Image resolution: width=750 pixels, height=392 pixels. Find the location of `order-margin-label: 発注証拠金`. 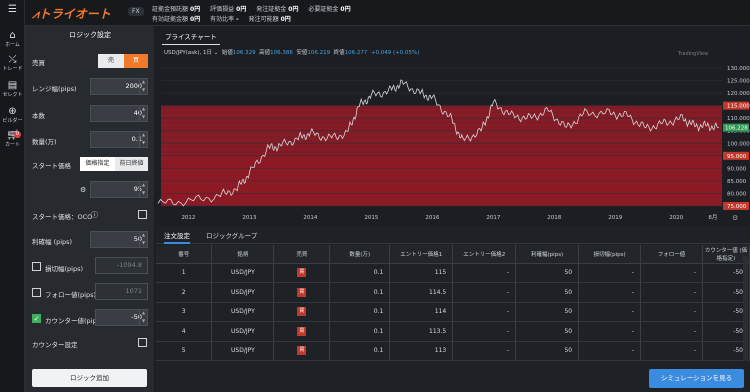

order-margin-label: 発注証拠金 is located at coordinates (271, 9).